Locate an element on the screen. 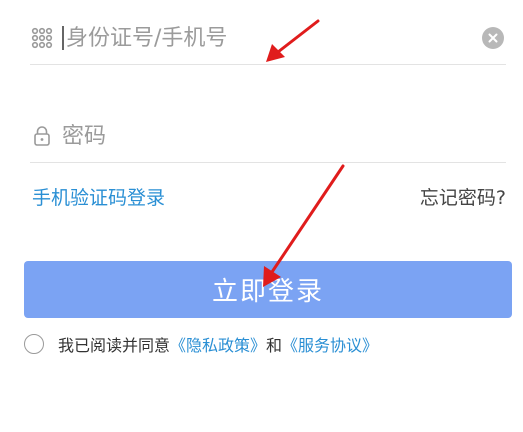 The image size is (523, 432). lock-icon is located at coordinates (42, 136).